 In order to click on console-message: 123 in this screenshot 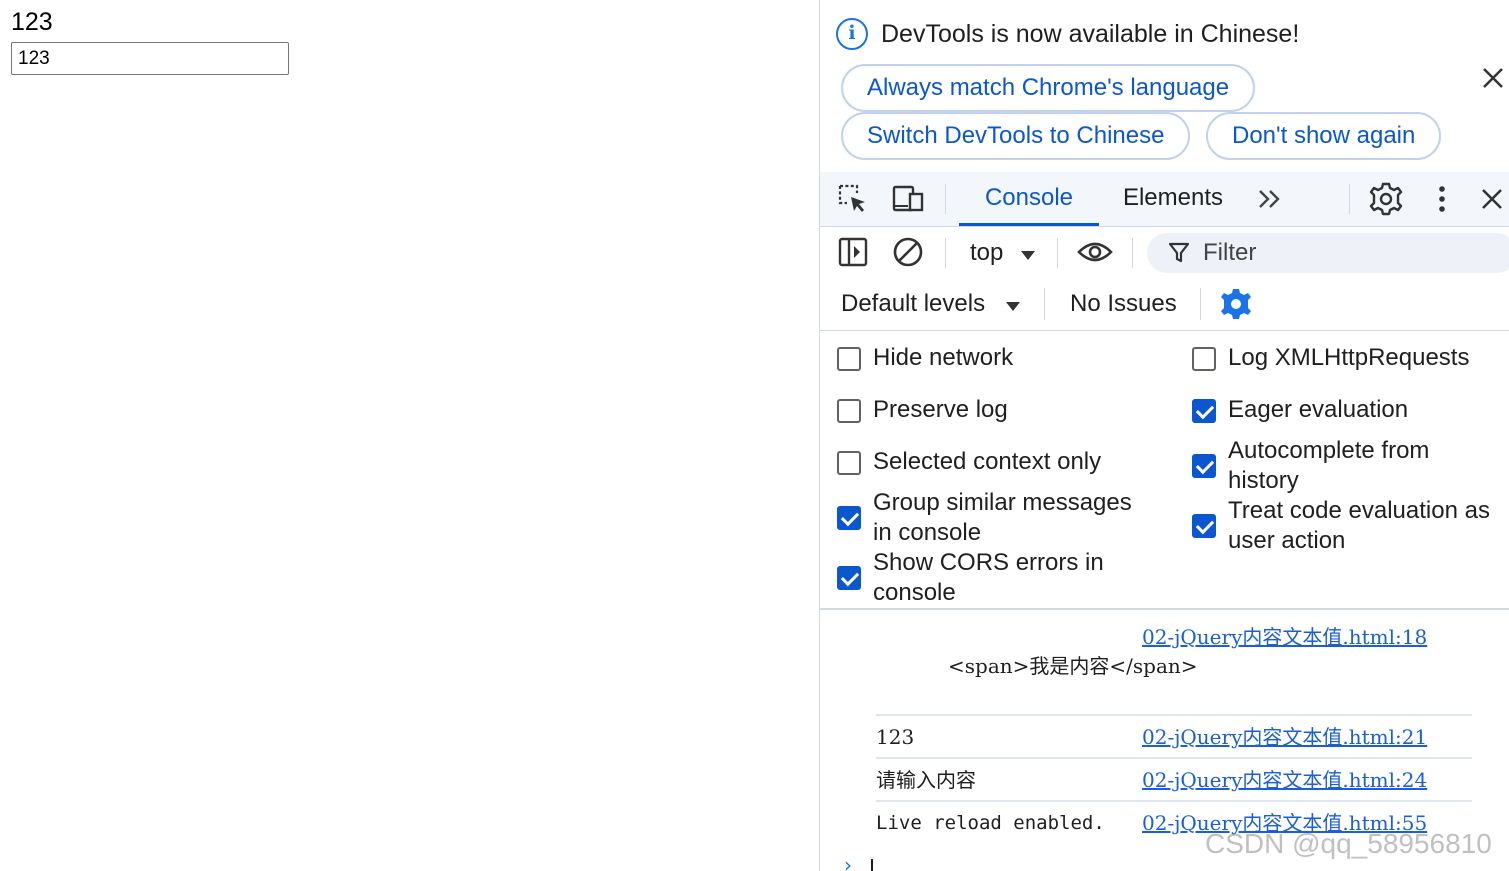, I will do `click(895, 737)`.